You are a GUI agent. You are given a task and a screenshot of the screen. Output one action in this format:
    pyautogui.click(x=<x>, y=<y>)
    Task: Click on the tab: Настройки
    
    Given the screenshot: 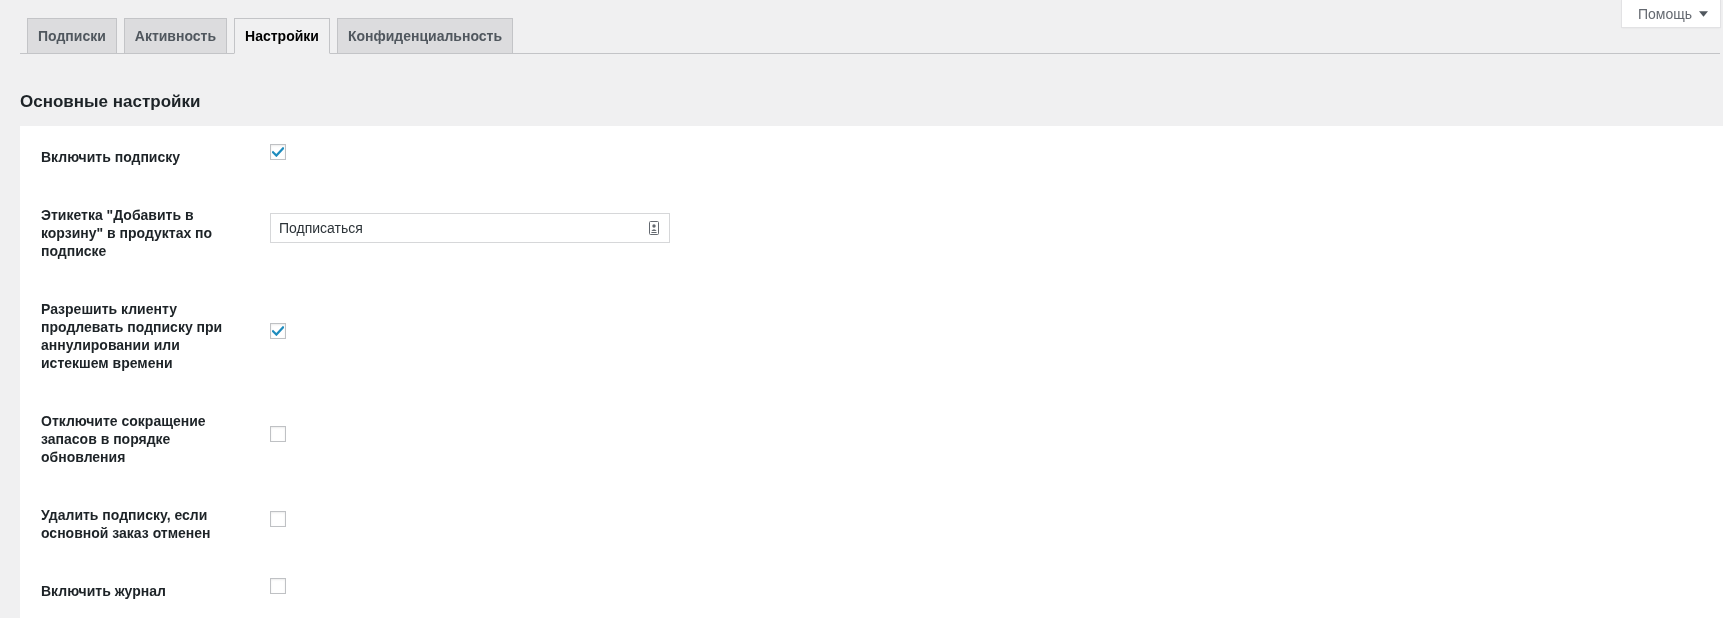 What is the action you would take?
    pyautogui.click(x=282, y=36)
    